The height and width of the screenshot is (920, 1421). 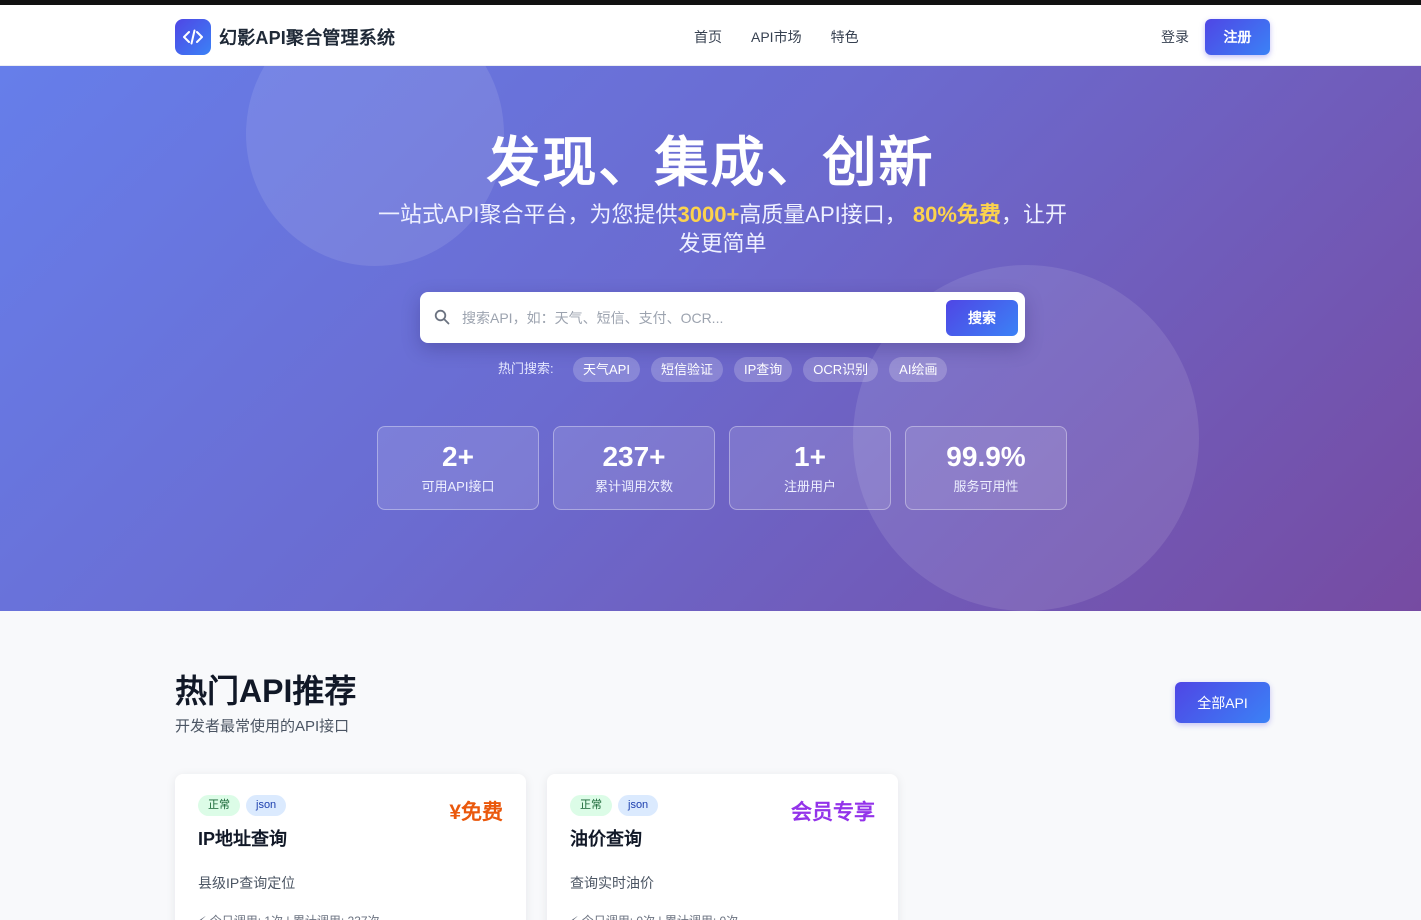 What do you see at coordinates (810, 456) in the screenshot?
I see `stat-value: 1+` at bounding box center [810, 456].